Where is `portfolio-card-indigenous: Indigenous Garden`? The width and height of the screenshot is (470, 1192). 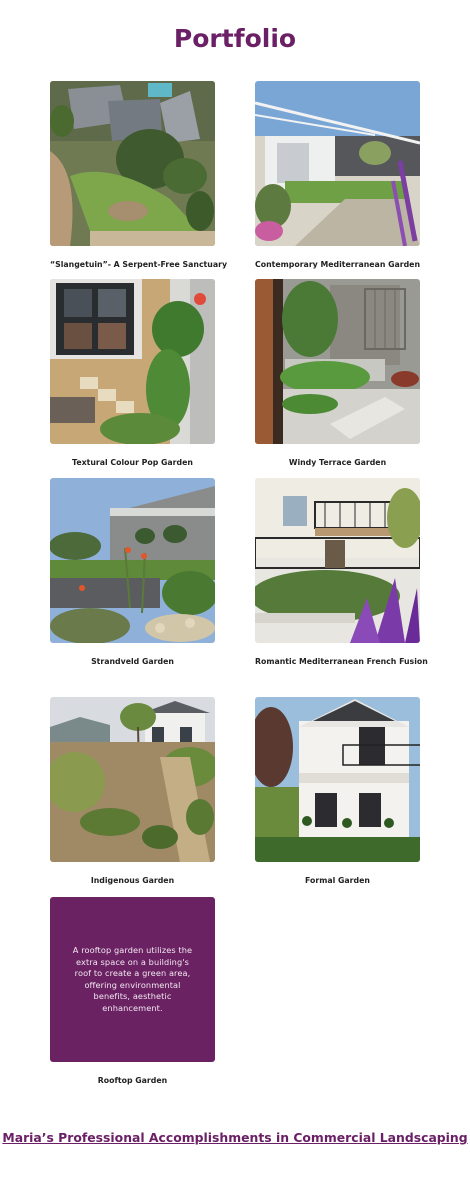 portfolio-card-indigenous: Indigenous Garden is located at coordinates (132, 791).